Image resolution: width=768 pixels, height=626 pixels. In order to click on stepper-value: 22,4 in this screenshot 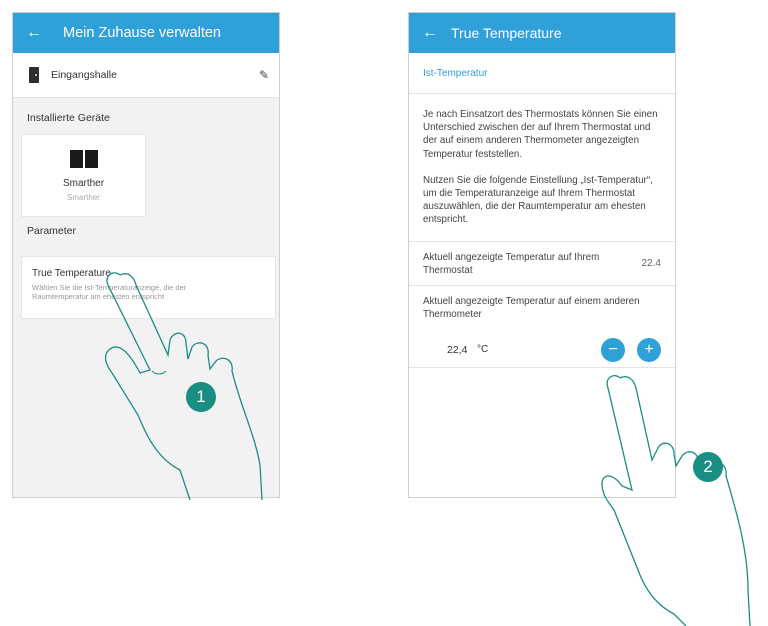, I will do `click(457, 349)`.